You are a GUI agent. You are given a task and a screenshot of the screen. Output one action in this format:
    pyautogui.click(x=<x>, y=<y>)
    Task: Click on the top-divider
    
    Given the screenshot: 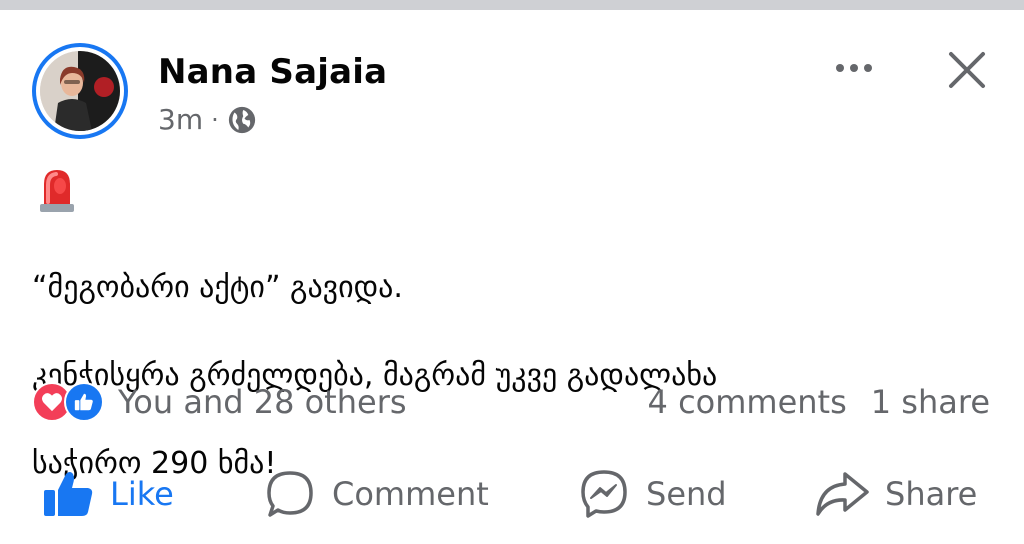 What is the action you would take?
    pyautogui.click(x=512, y=5)
    